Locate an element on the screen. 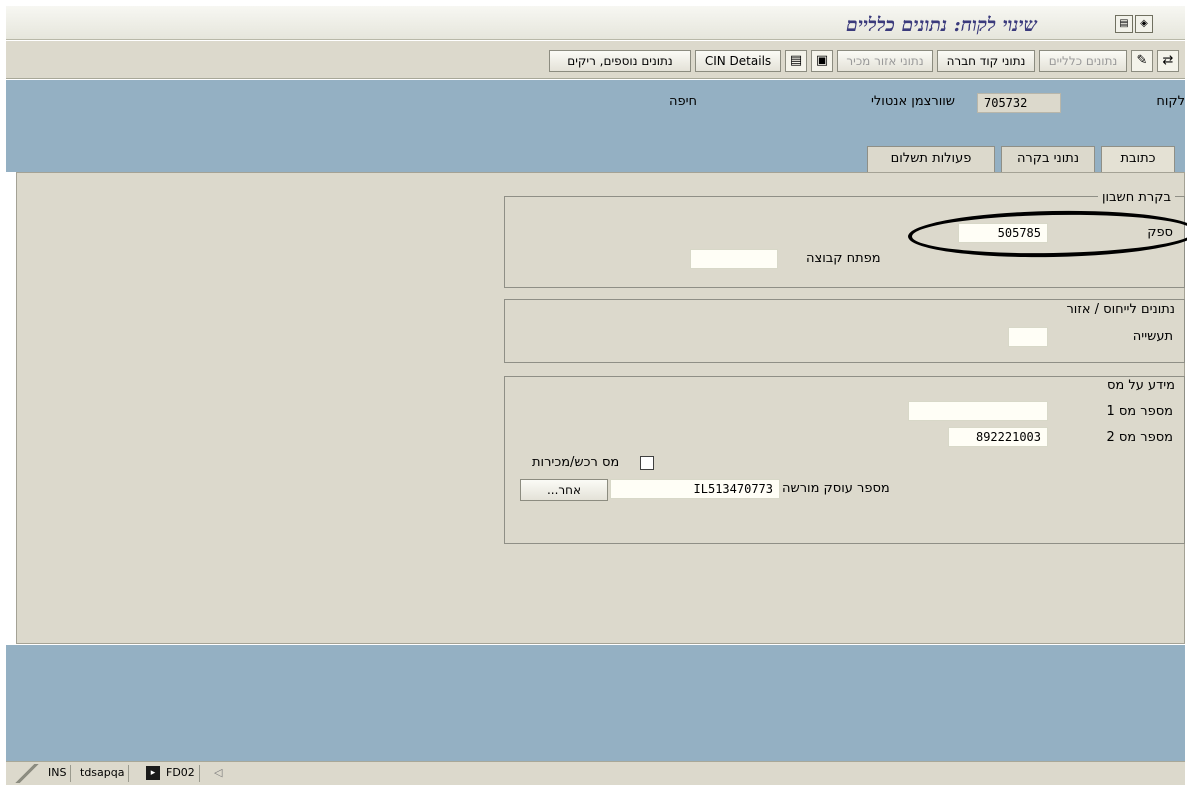 This screenshot has width=1187, height=787. tax-number-1-field is located at coordinates (978, 411).